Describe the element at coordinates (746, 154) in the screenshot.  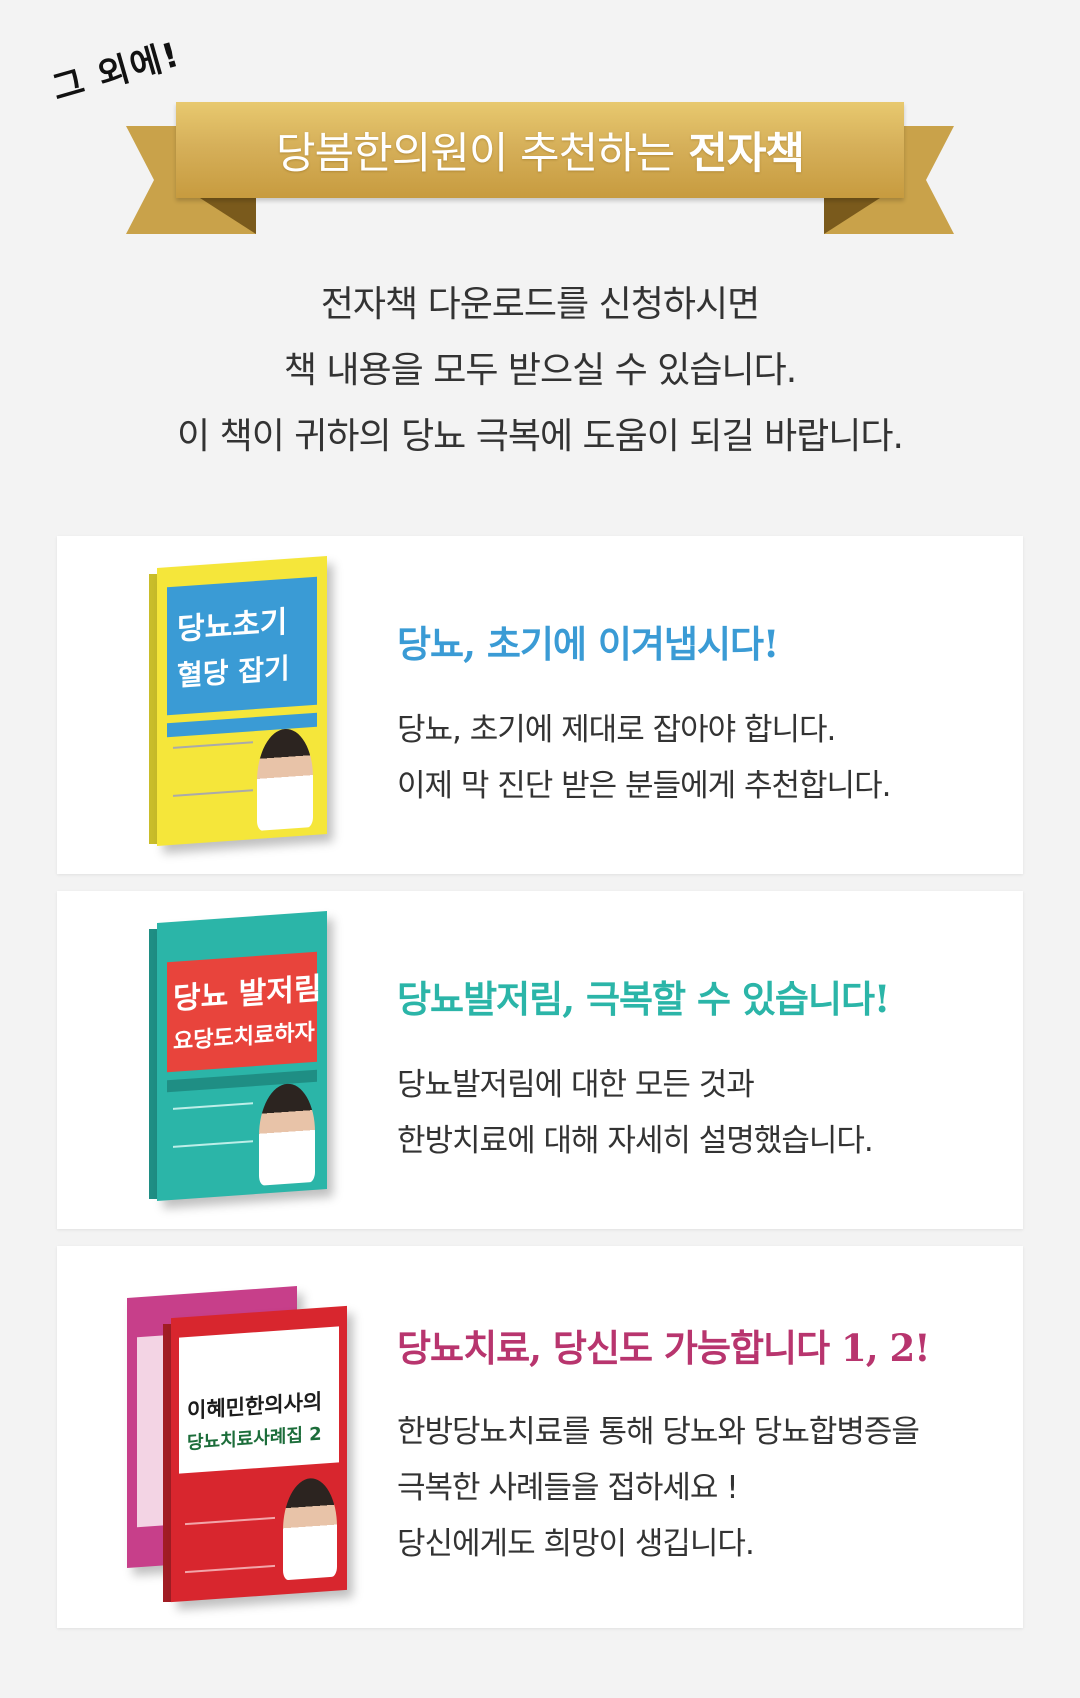
I see `banner-title-bold: 전자책` at that location.